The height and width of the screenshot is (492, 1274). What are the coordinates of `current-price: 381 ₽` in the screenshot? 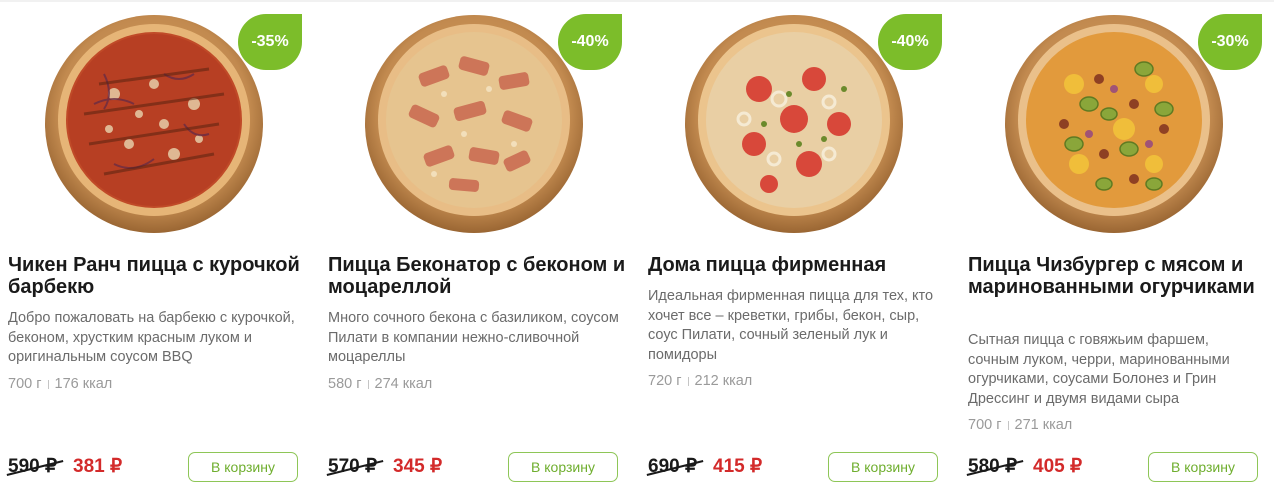 It's located at (98, 466).